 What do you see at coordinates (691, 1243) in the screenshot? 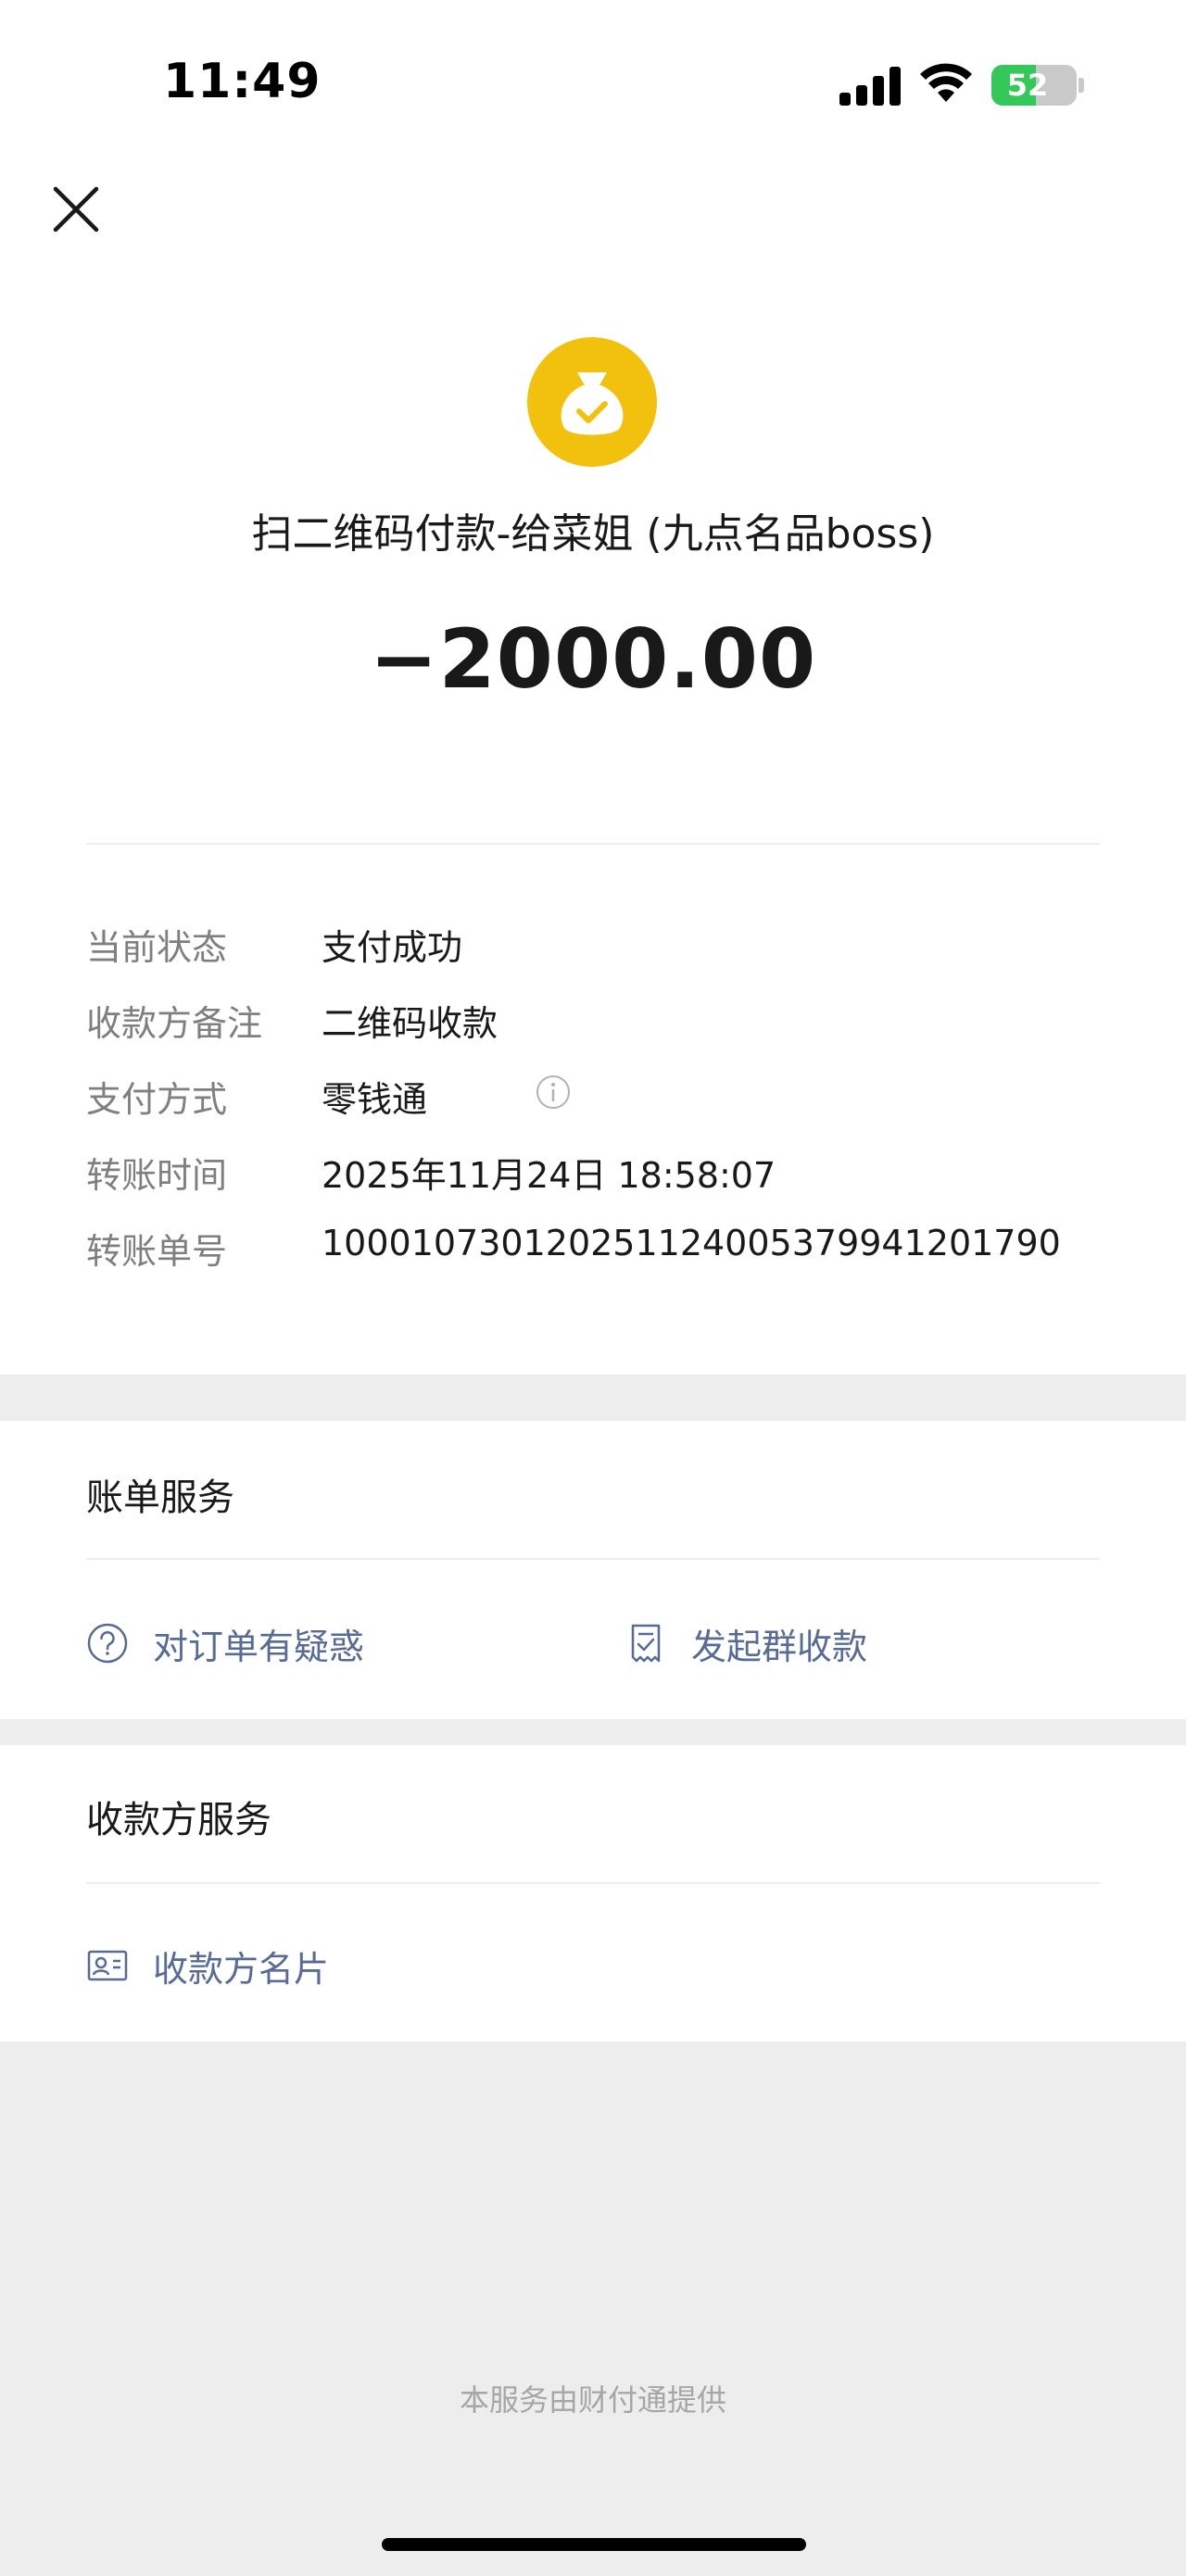
I see `detail-value: 100010730120251124005379941201790` at bounding box center [691, 1243].